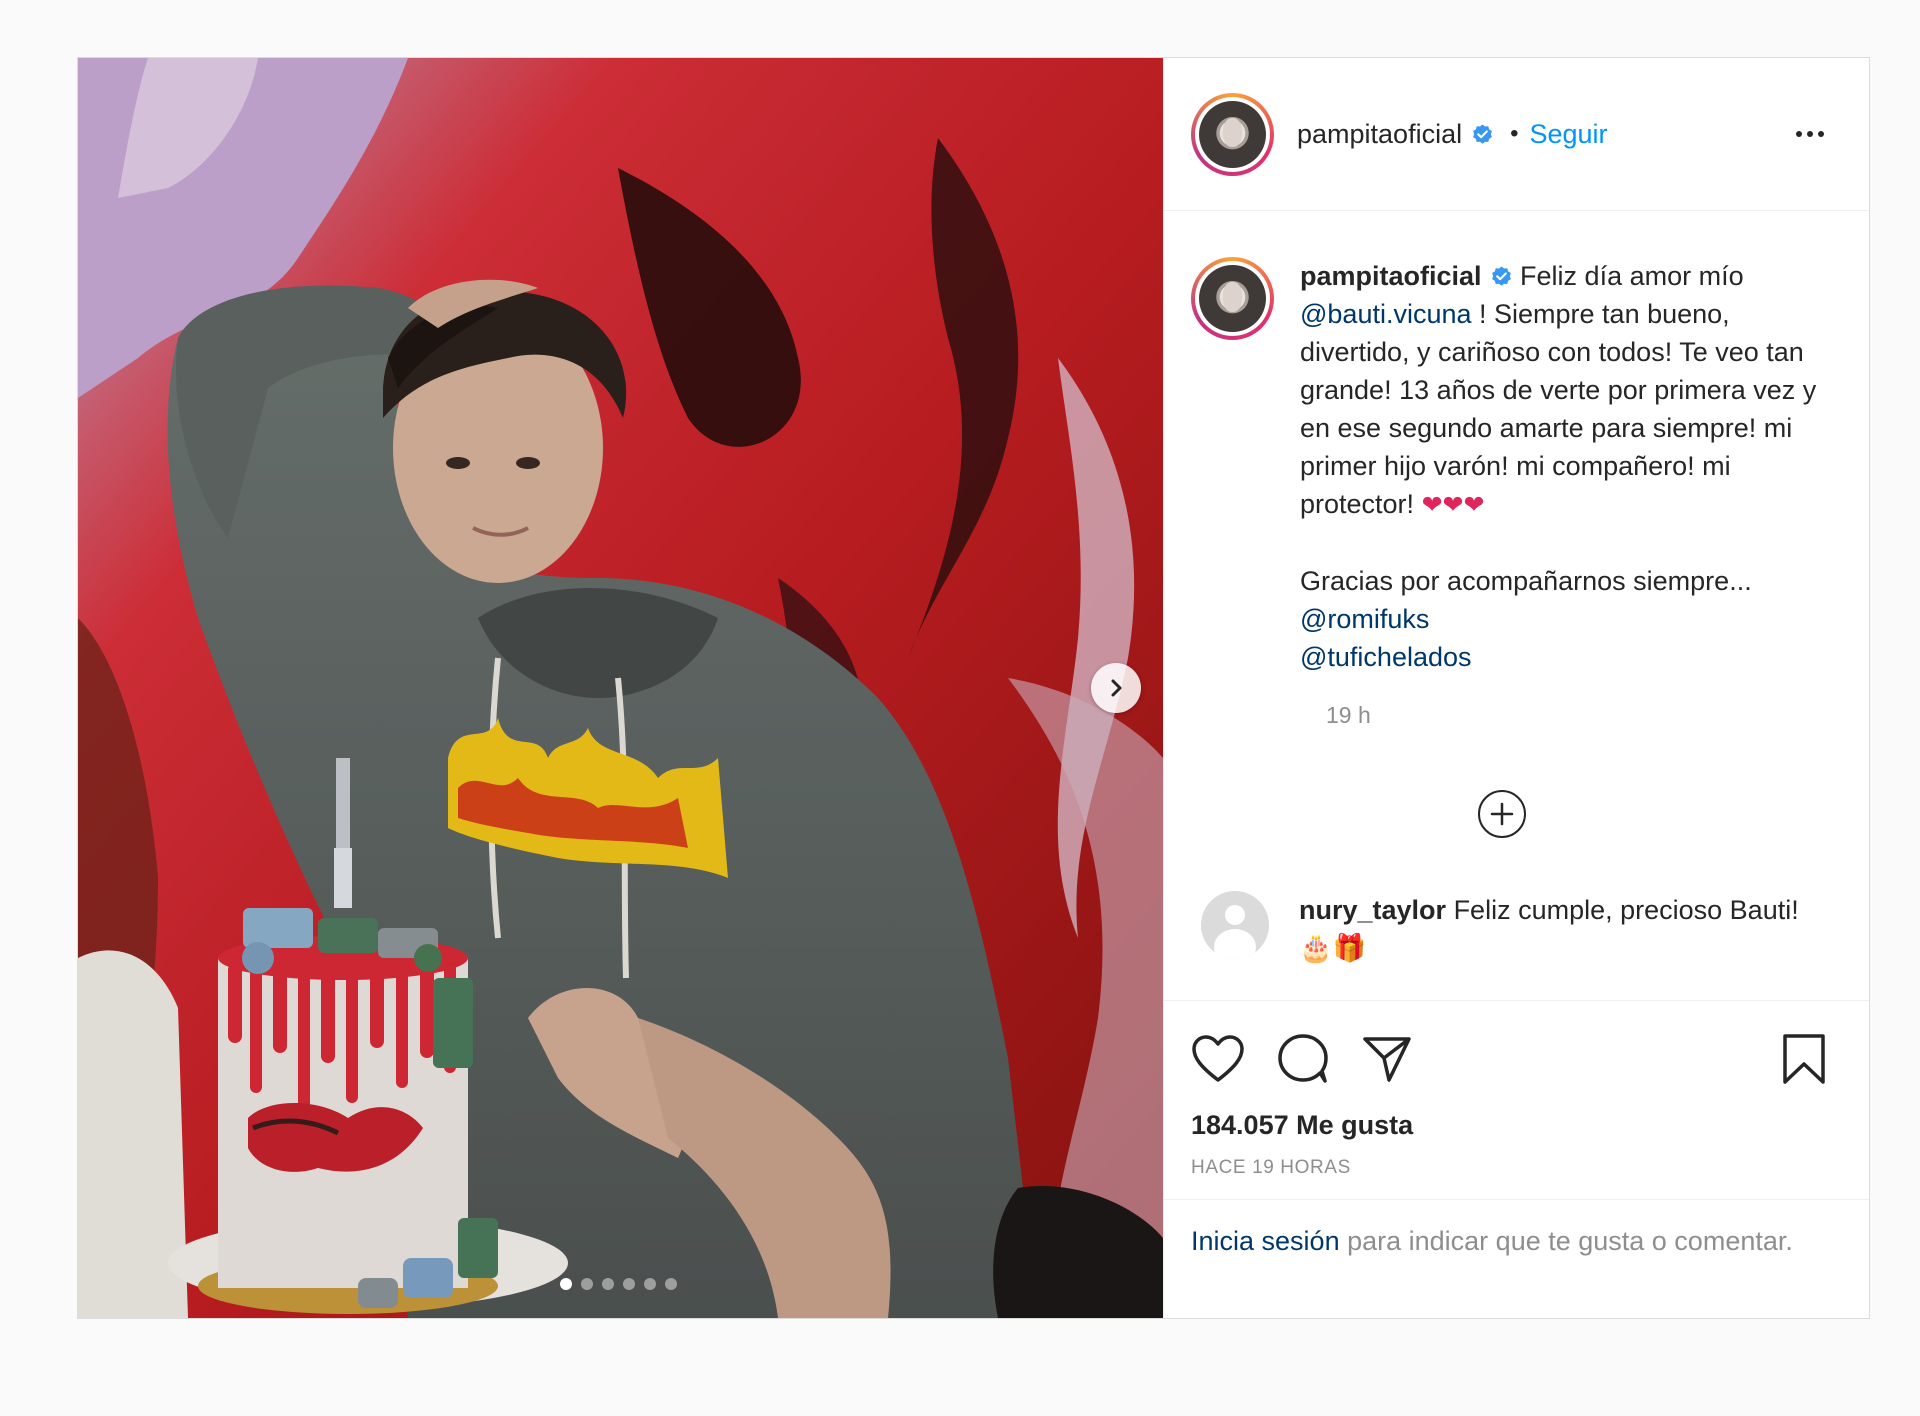 The image size is (1920, 1416). Describe the element at coordinates (1303, 1059) in the screenshot. I see `comment-icon` at that location.